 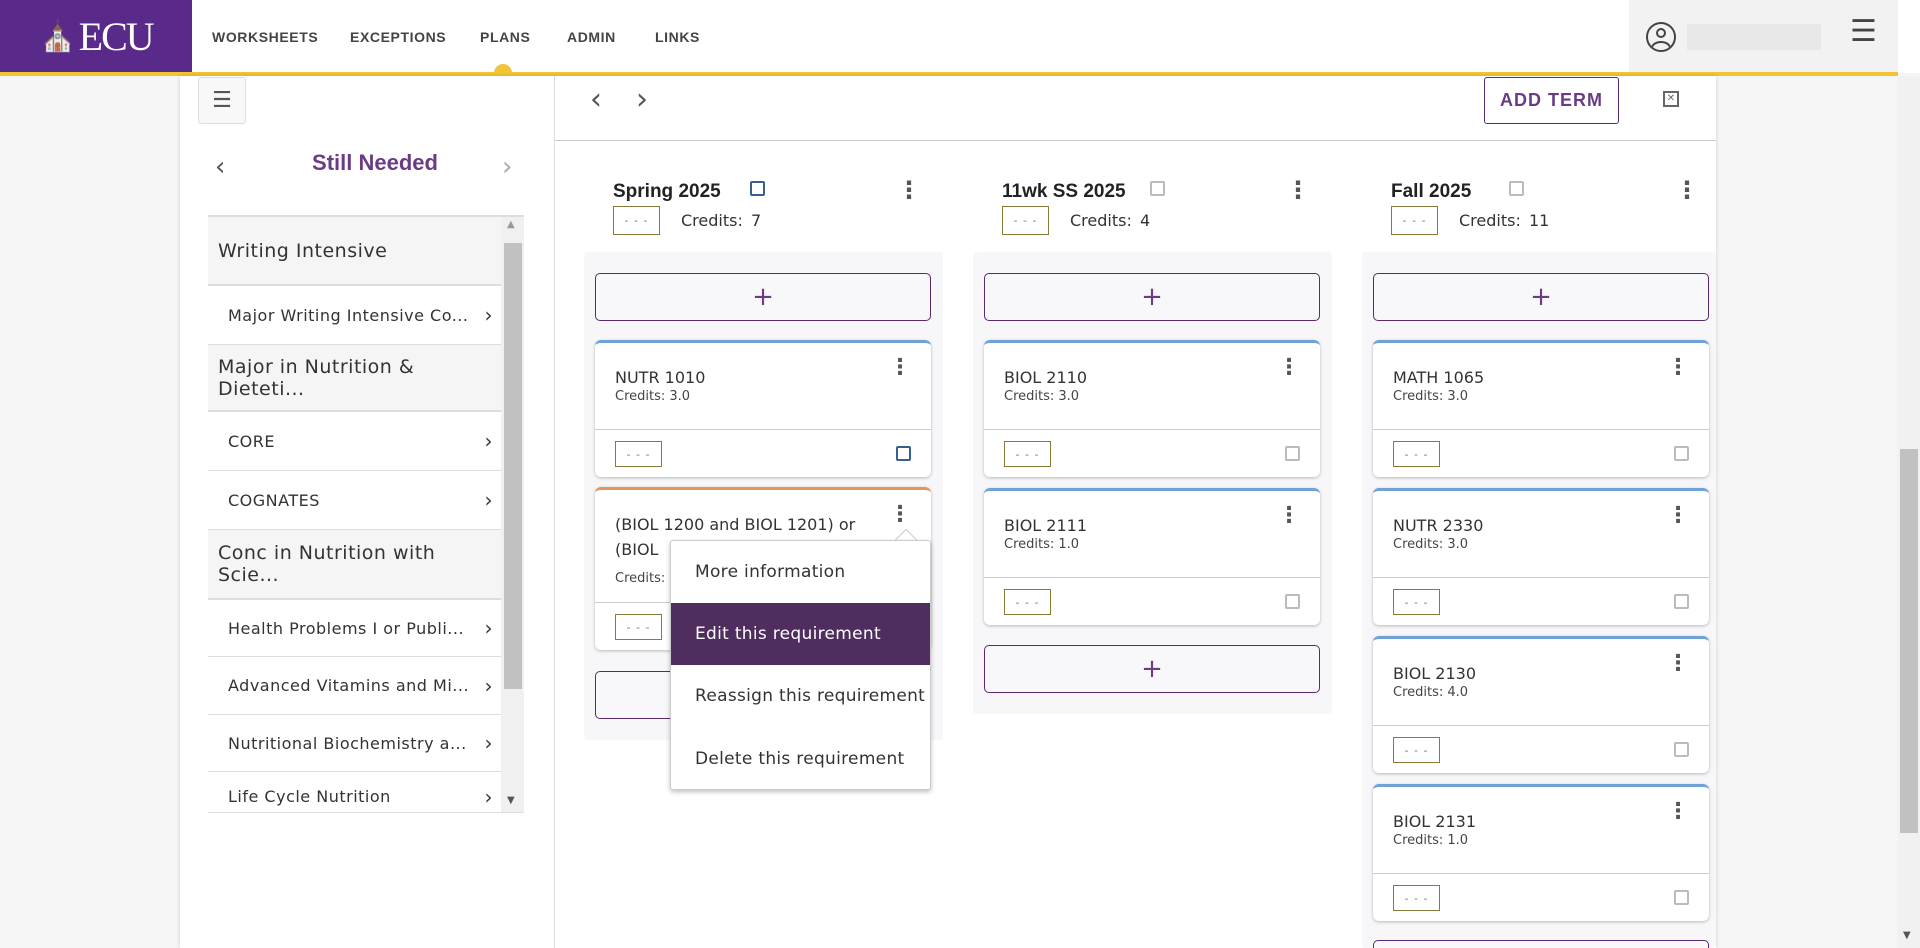 I want to click on term-title: 11wk SS 2025, so click(x=1064, y=191).